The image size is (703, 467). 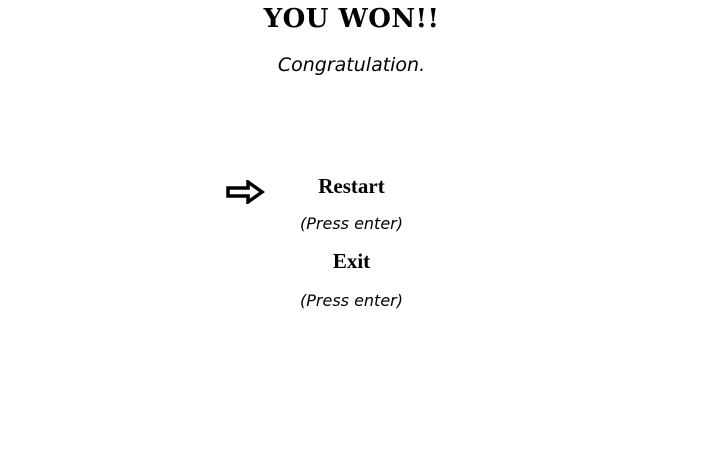 I want to click on exit-option: Exit, so click(x=351, y=261).